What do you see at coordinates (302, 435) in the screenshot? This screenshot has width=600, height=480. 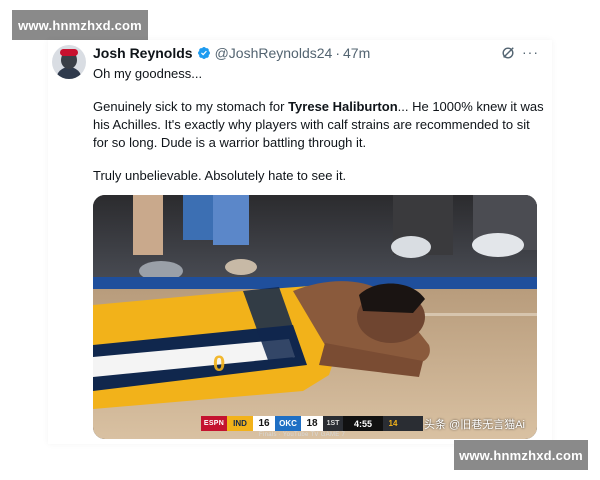 I see `scorebug-subline: Finals · YouTube TV GAME 7` at bounding box center [302, 435].